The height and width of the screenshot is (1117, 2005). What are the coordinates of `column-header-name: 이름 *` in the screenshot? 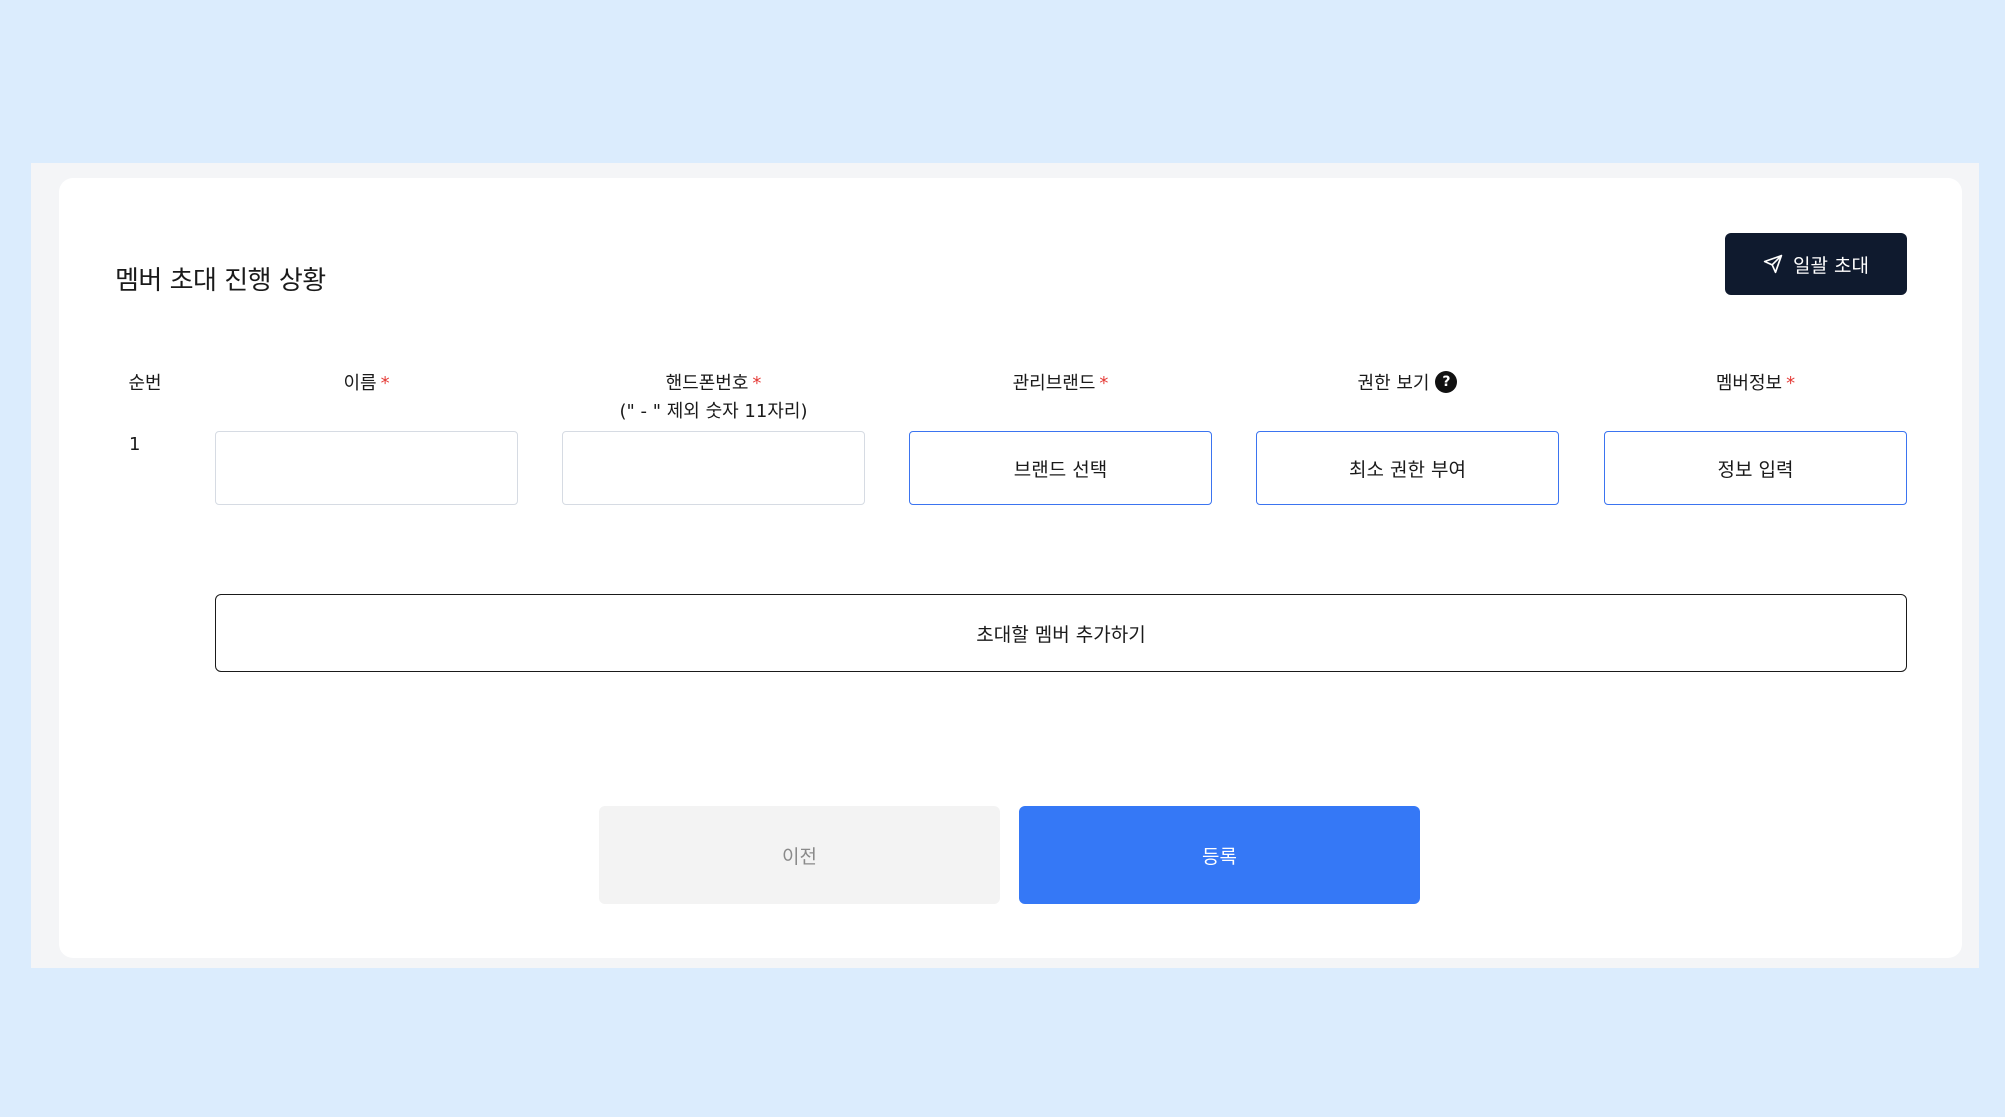 It's located at (366, 384).